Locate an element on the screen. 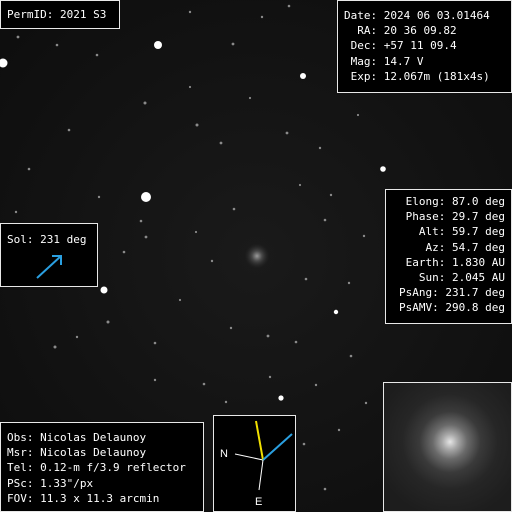 The height and width of the screenshot is (512, 512). sun-value: 2.045 AU is located at coordinates (478, 278).